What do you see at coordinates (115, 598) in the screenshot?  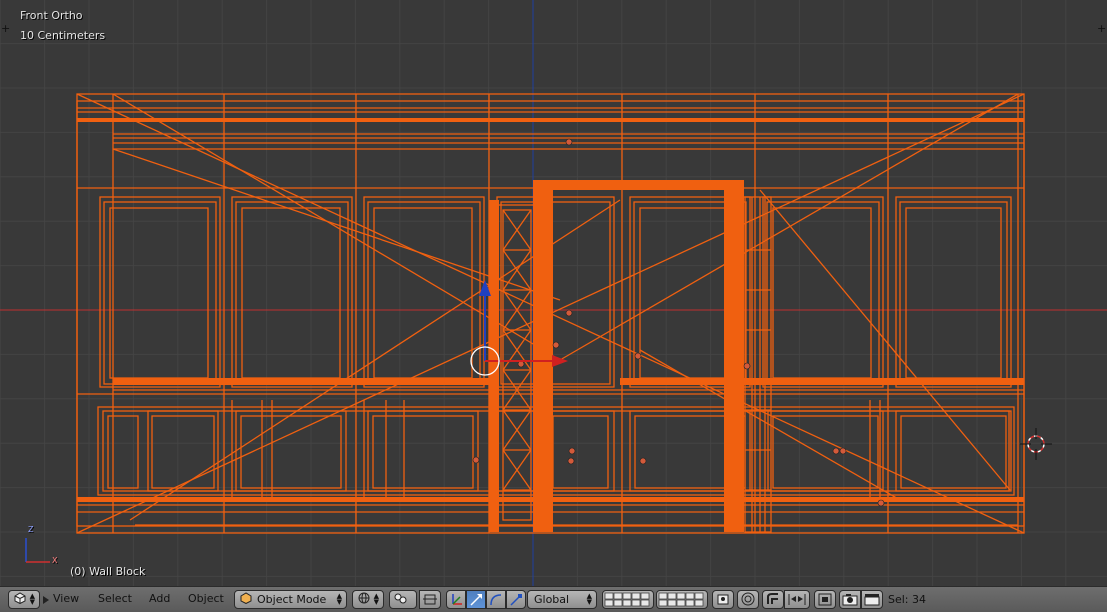 I see `menu-select: Select` at bounding box center [115, 598].